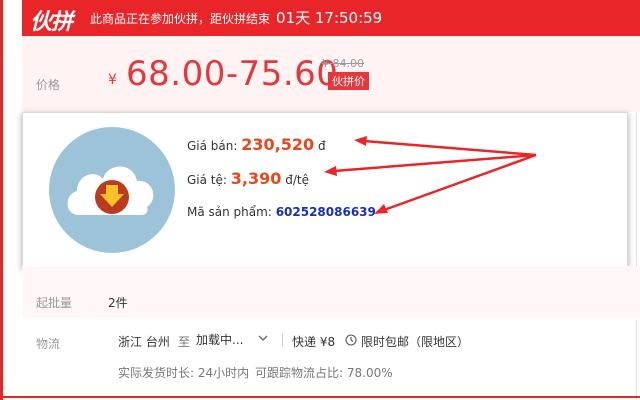 Image resolution: width=640 pixels, height=400 pixels. I want to click on section-divider, so click(331, 319).